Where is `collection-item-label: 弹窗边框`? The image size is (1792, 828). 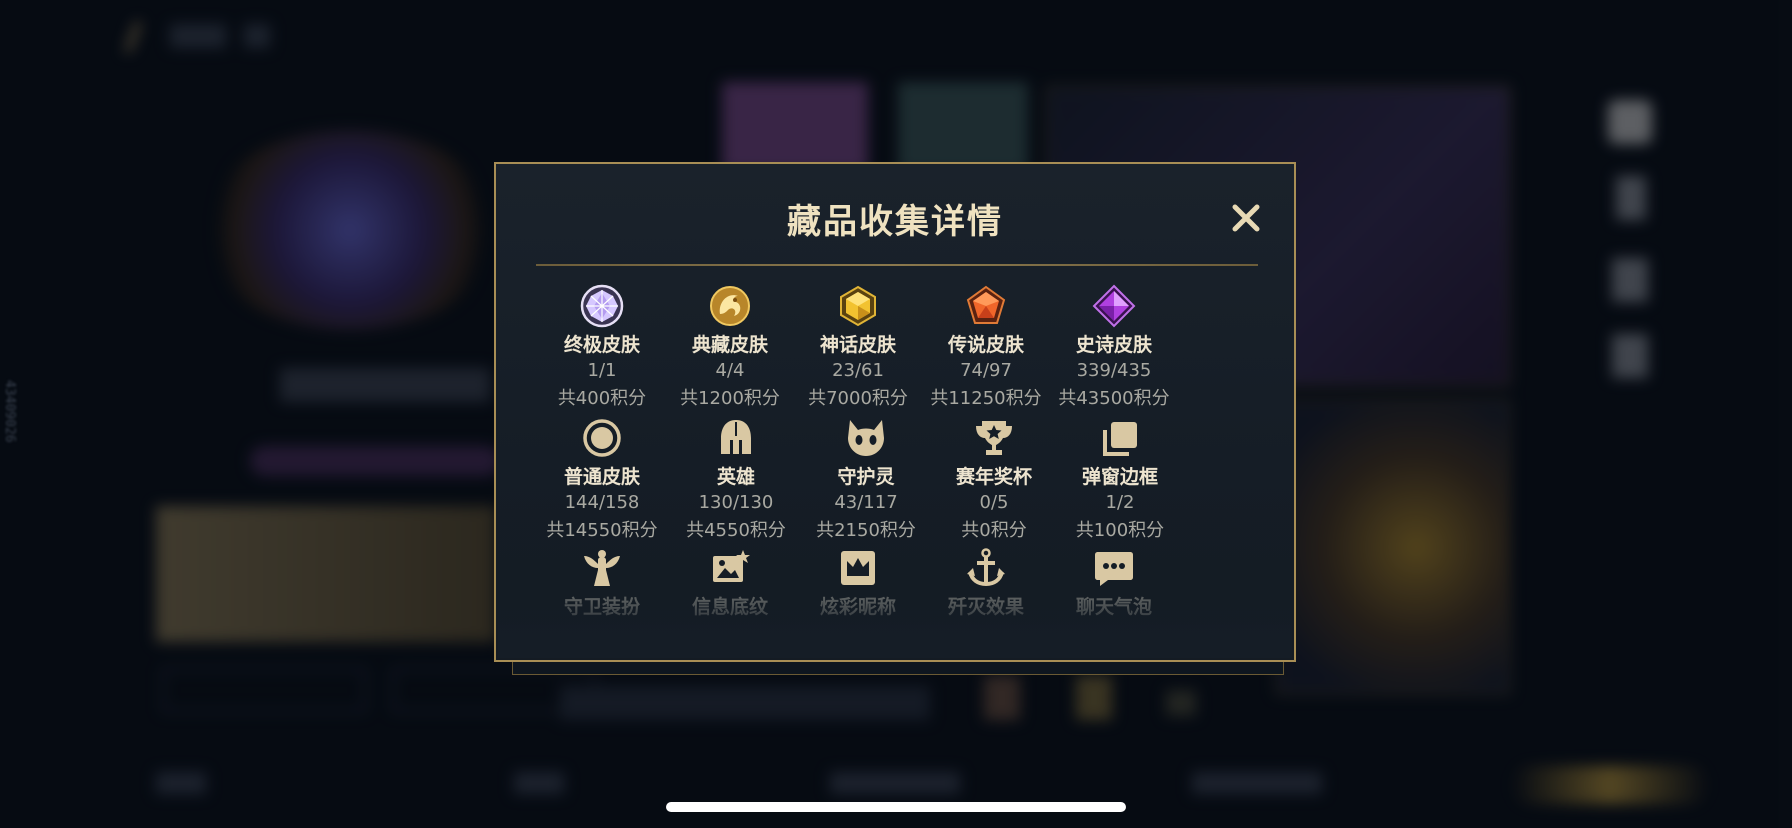
collection-item-label: 弹窗边框 is located at coordinates (1119, 477).